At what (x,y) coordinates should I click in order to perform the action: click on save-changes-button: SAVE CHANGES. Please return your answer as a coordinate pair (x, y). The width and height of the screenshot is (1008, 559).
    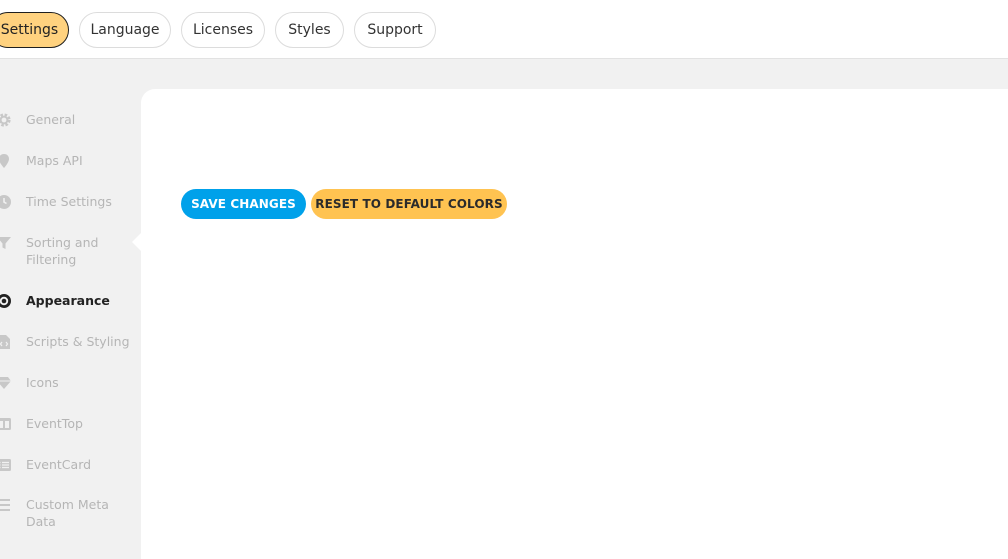
    Looking at the image, I should click on (243, 204).